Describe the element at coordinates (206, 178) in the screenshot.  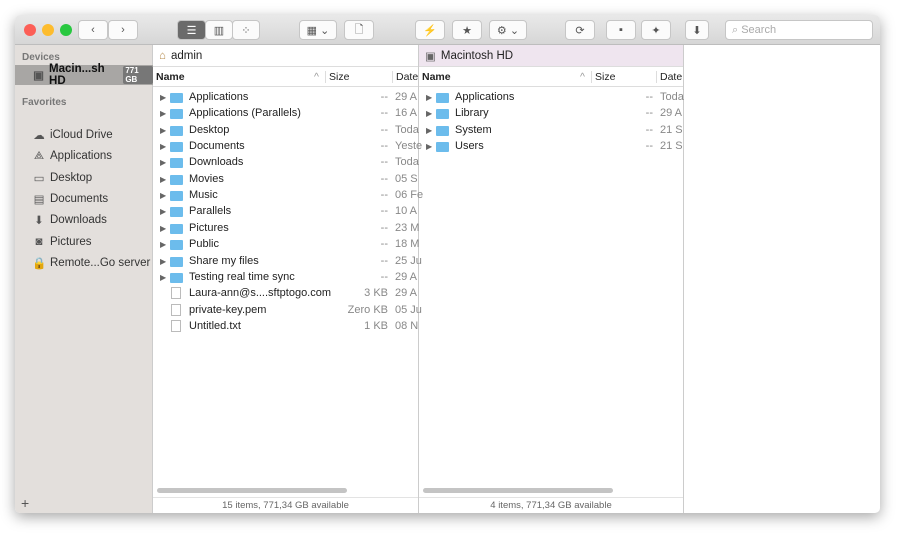
I see `item-name: Movies` at that location.